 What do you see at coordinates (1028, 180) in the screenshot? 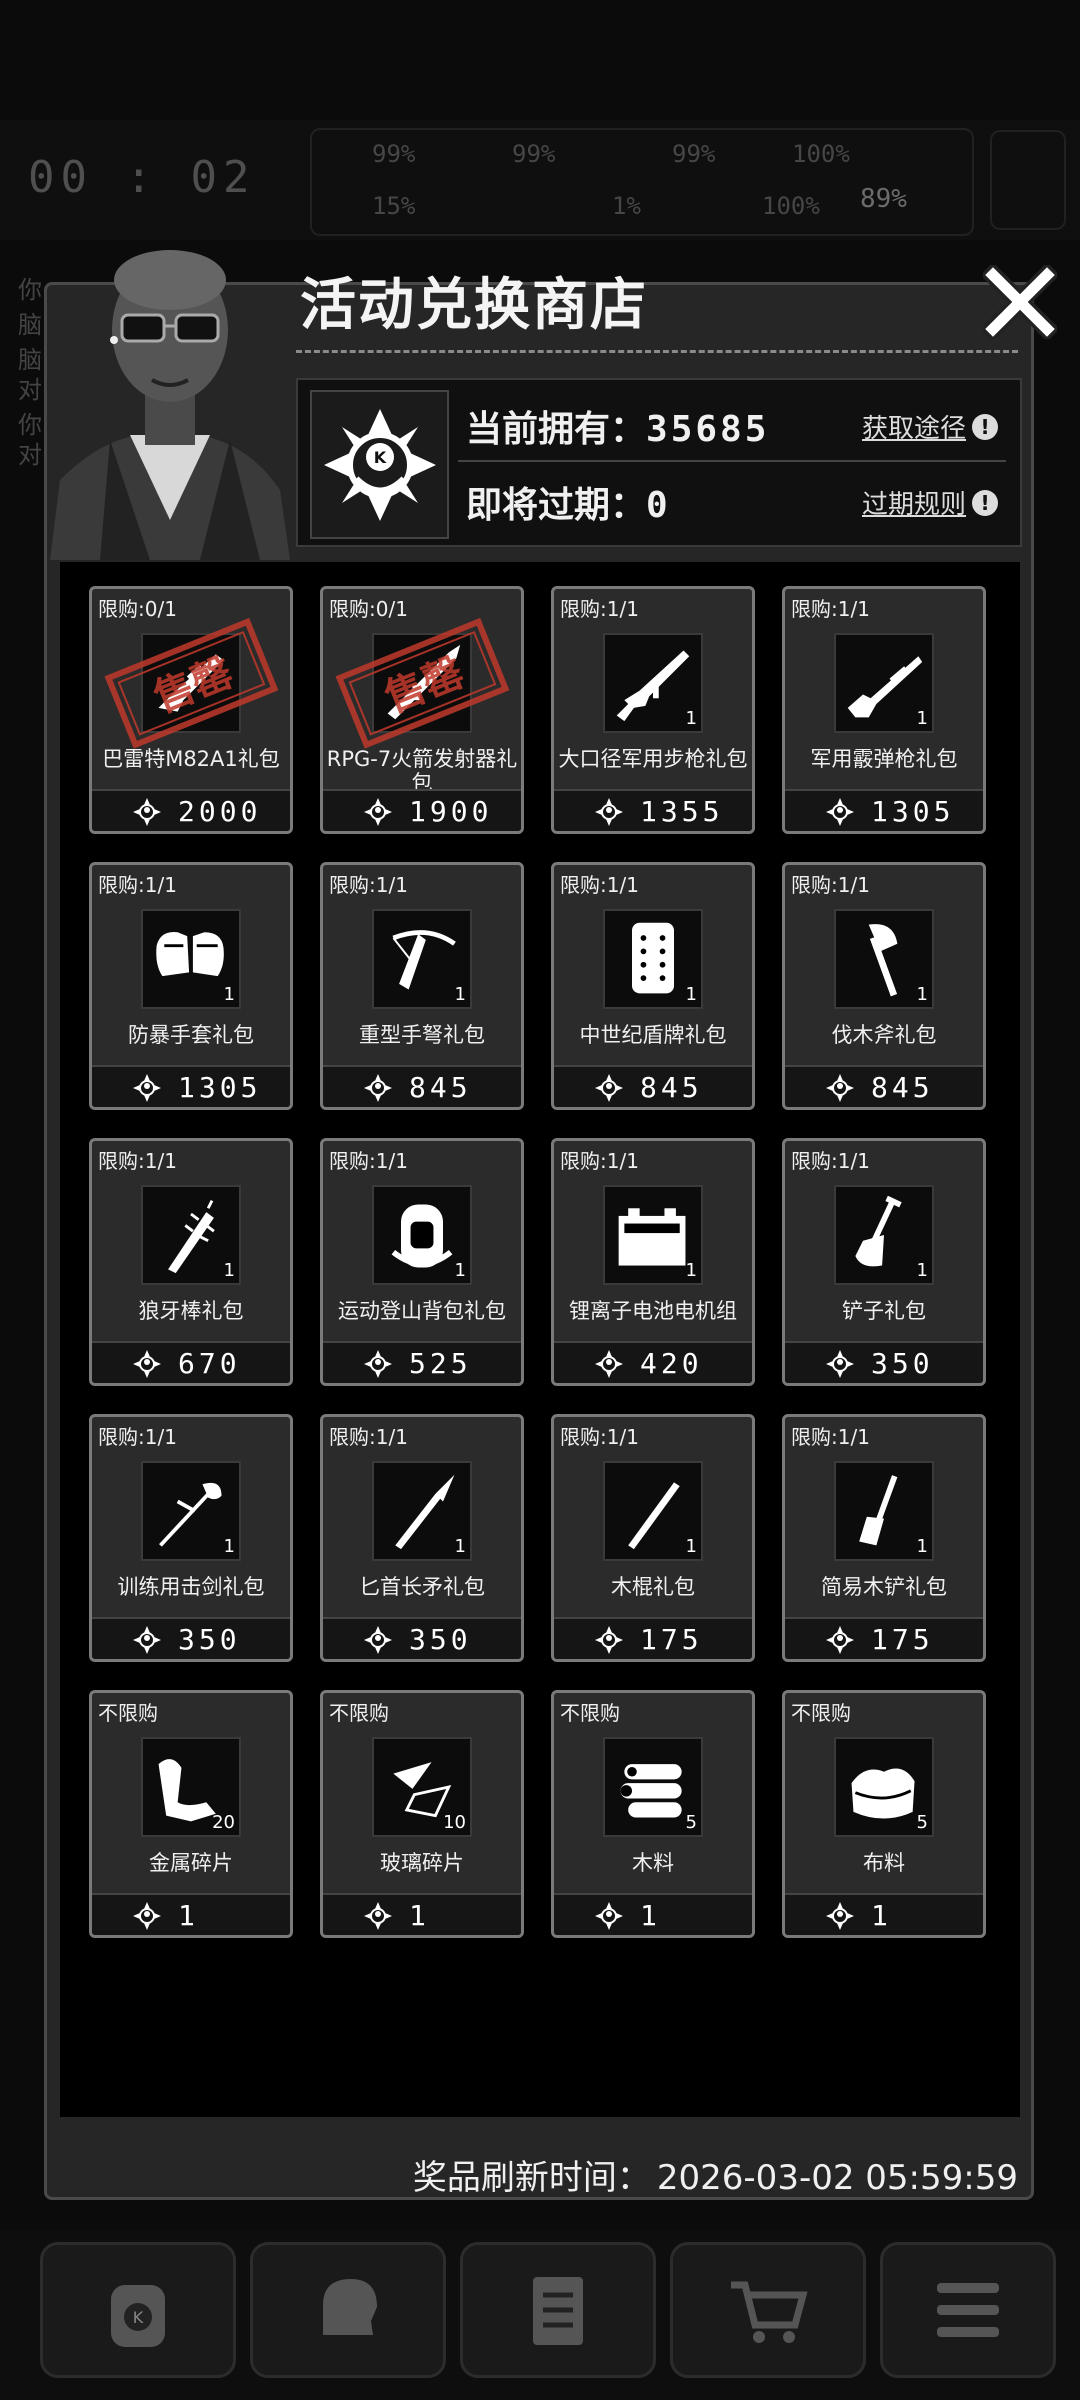
I see `hud-slot` at bounding box center [1028, 180].